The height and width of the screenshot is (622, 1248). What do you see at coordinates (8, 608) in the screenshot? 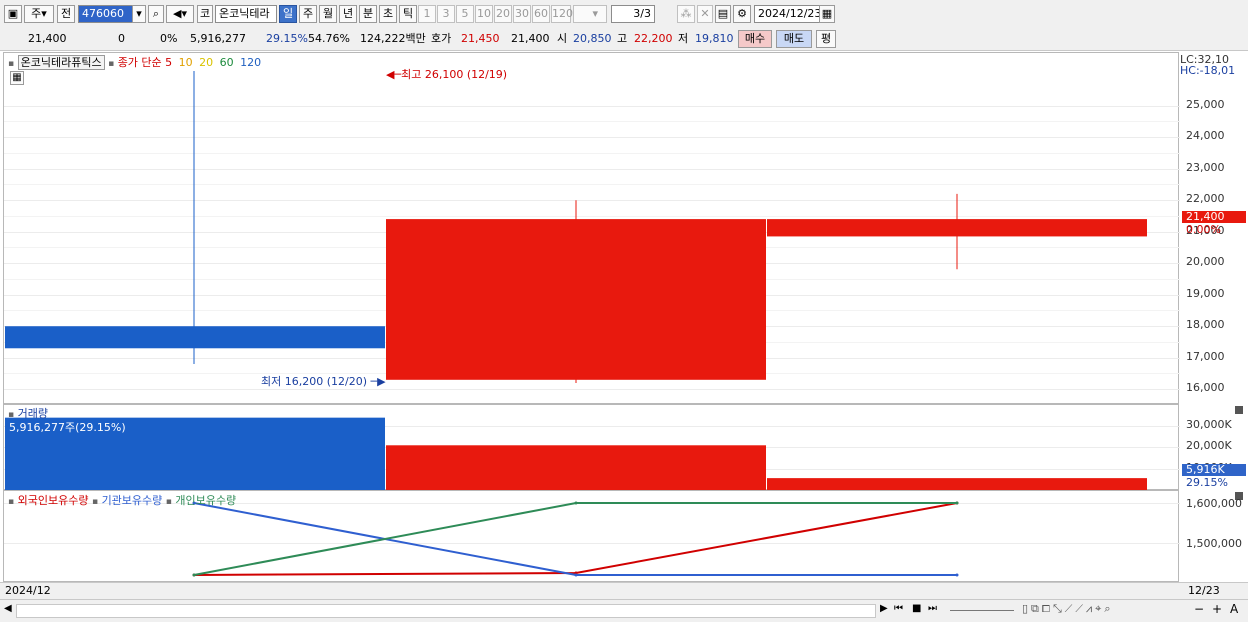
I see `scroll-left-icon: ◀` at bounding box center [8, 608].